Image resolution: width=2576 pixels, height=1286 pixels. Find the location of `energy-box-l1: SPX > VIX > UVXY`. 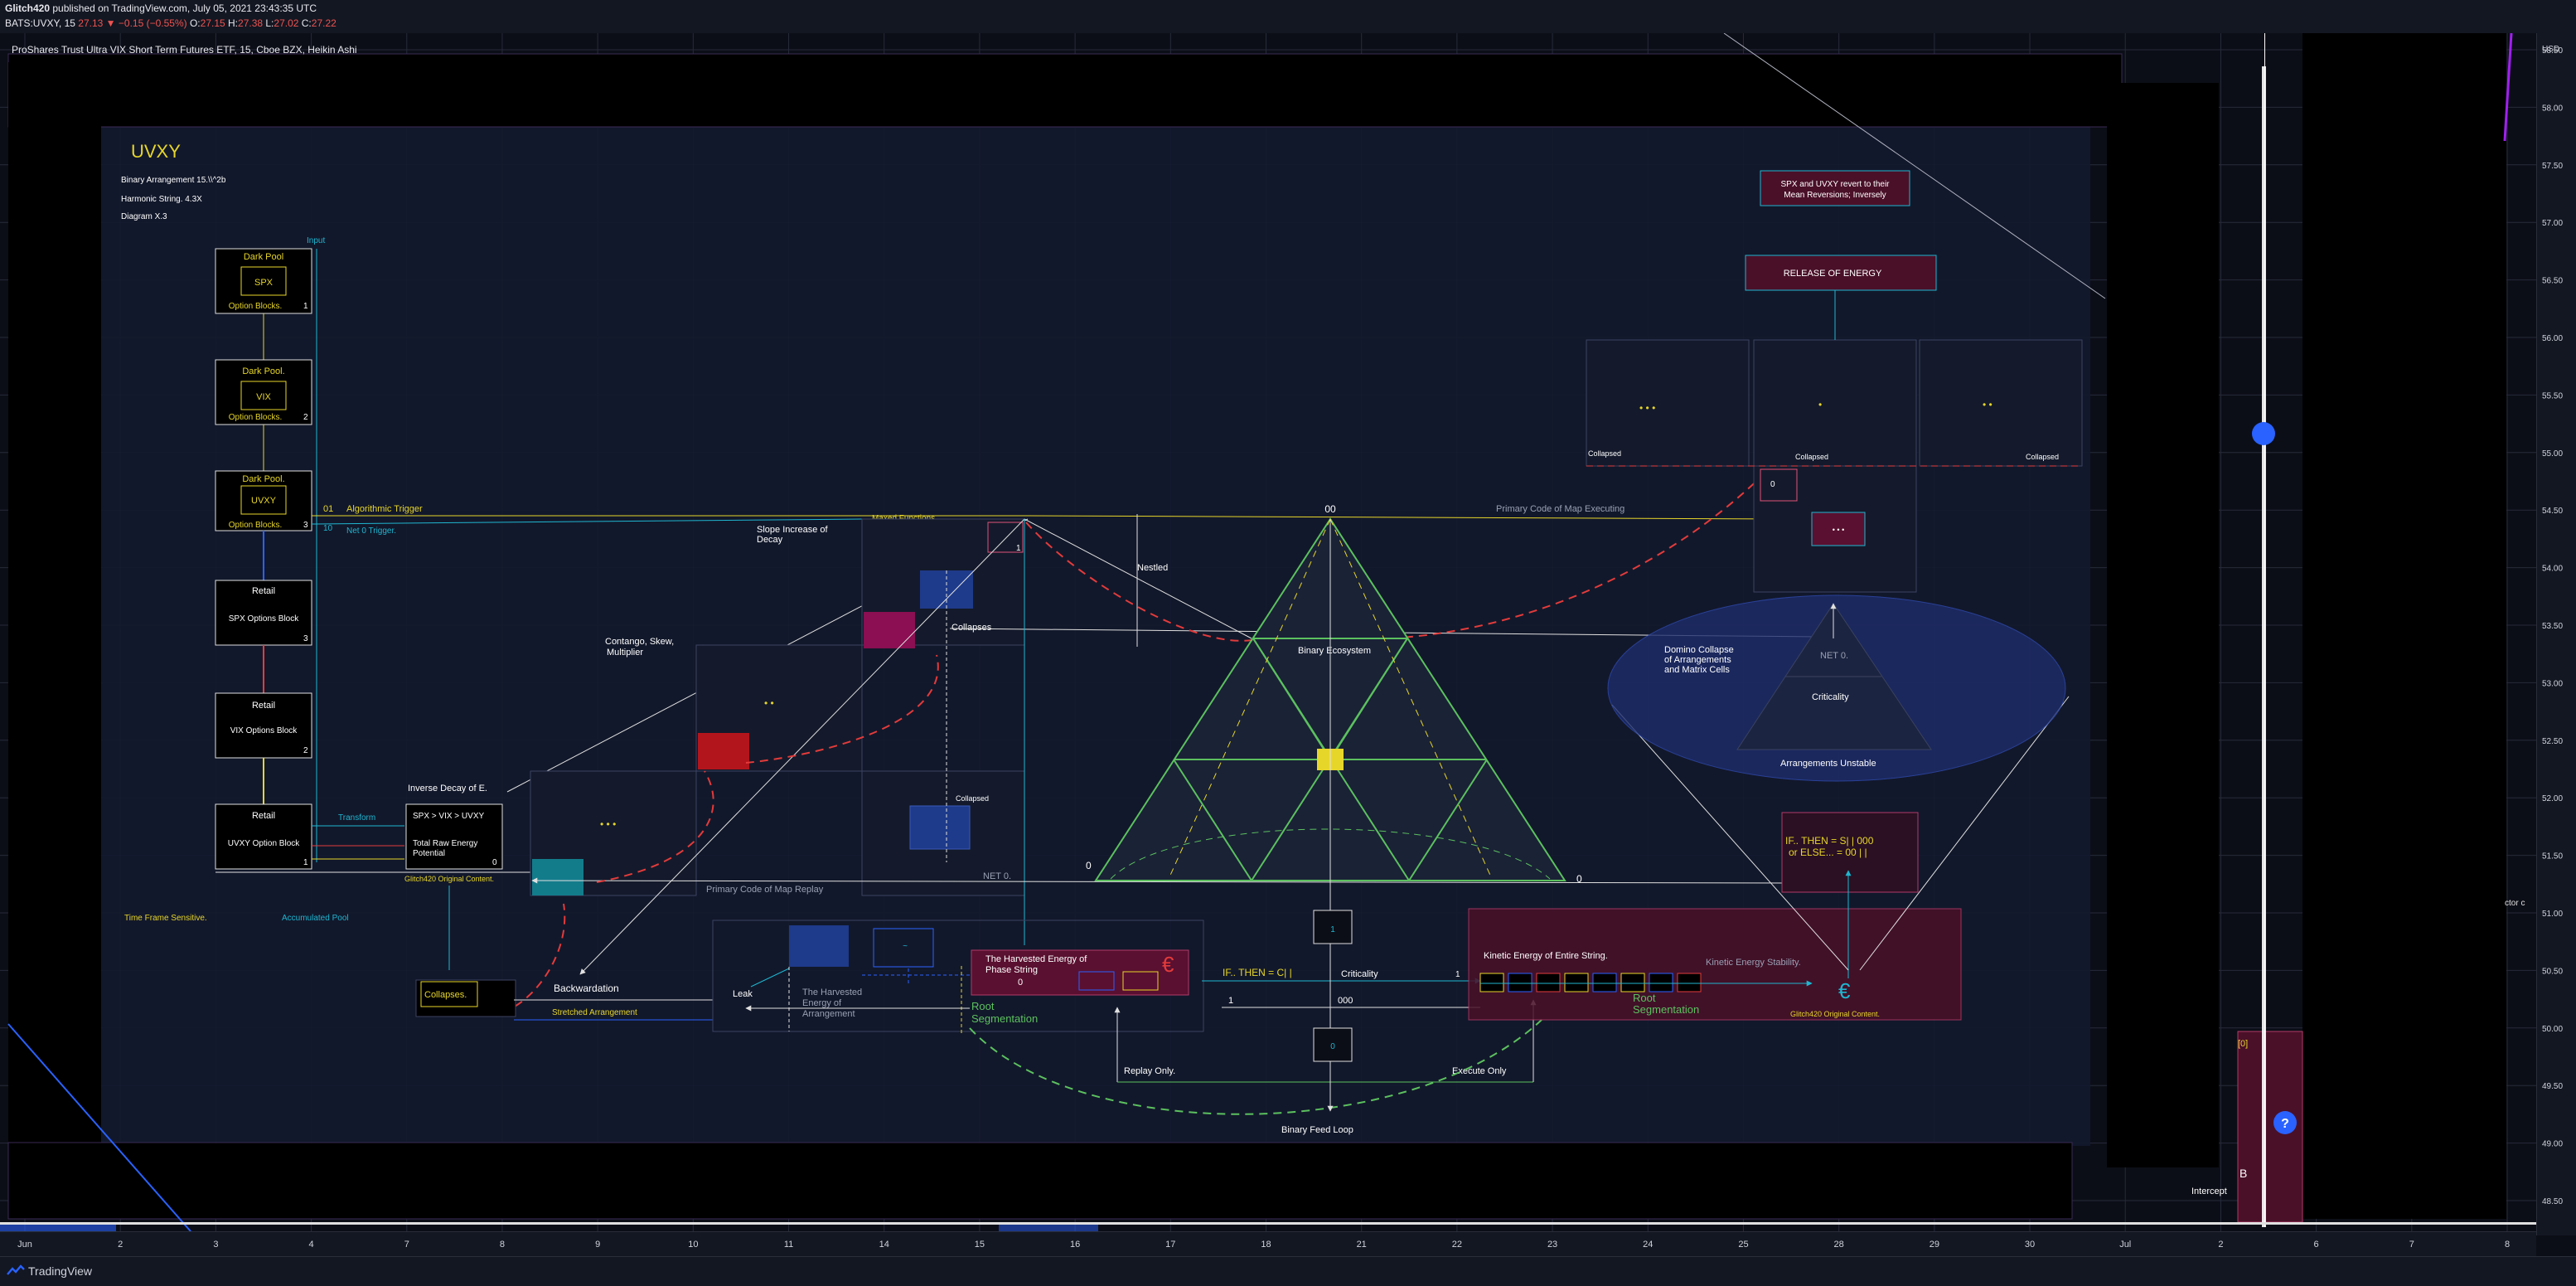

energy-box-l1: SPX > VIX > UVXY is located at coordinates (448, 816).